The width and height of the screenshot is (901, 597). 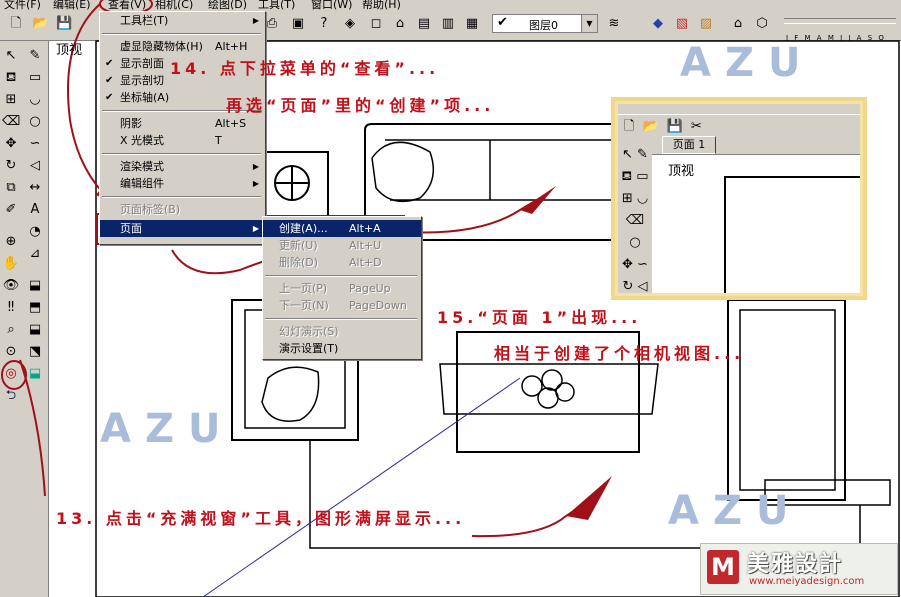 What do you see at coordinates (735, 511) in the screenshot?
I see `watermark-bottom: AZU` at bounding box center [735, 511].